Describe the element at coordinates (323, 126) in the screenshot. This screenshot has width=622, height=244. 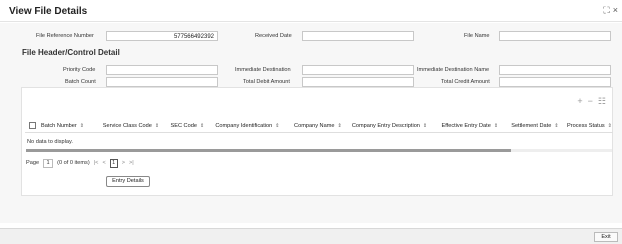
I see `column-header-company-name: Company Name ⇕` at that location.